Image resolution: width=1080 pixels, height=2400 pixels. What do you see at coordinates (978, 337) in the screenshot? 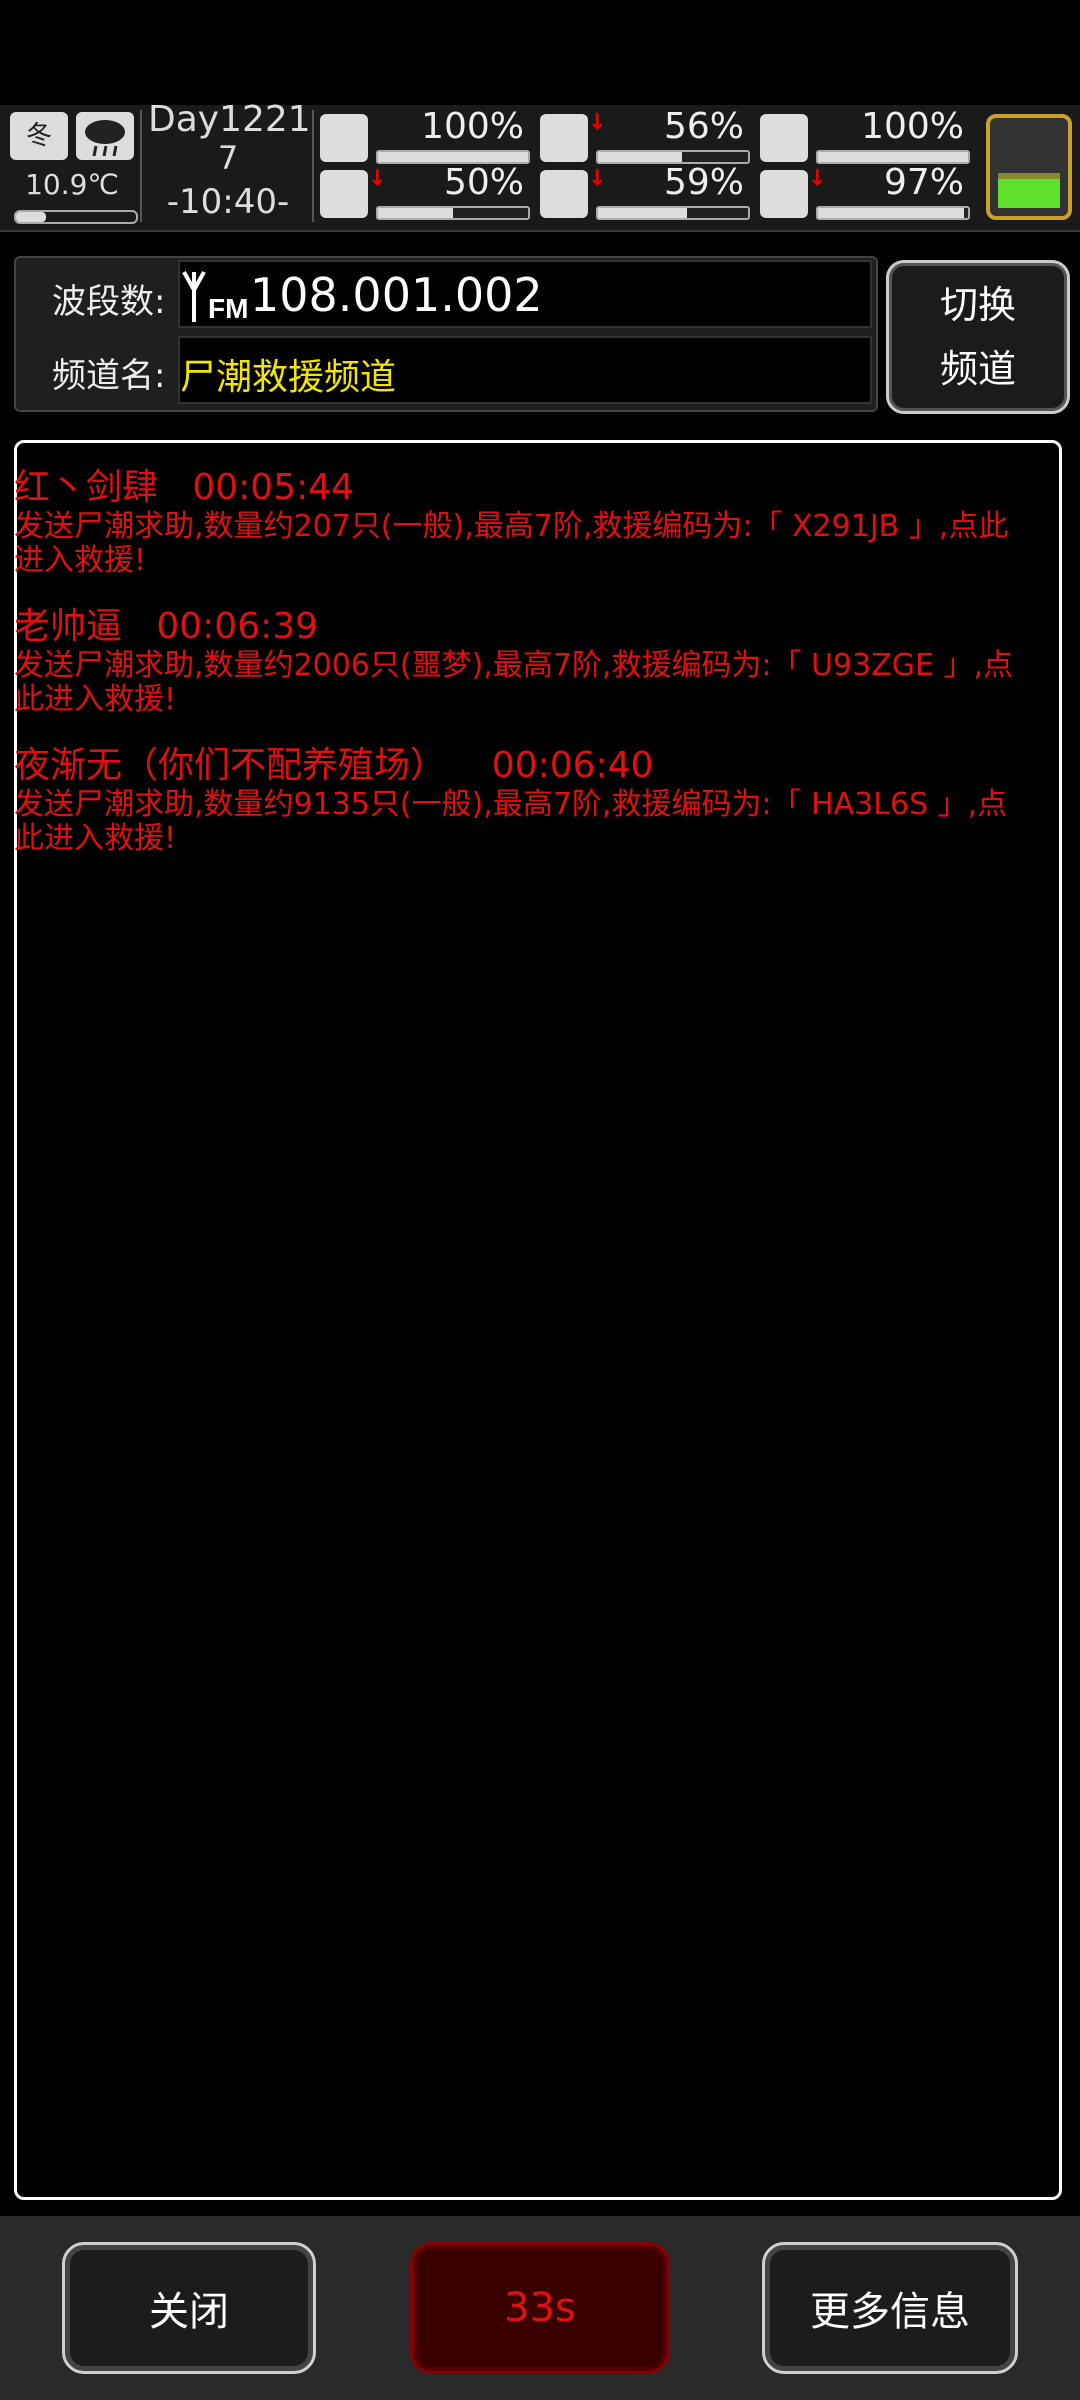
I see `switch-channel-button: 切换 频道` at bounding box center [978, 337].